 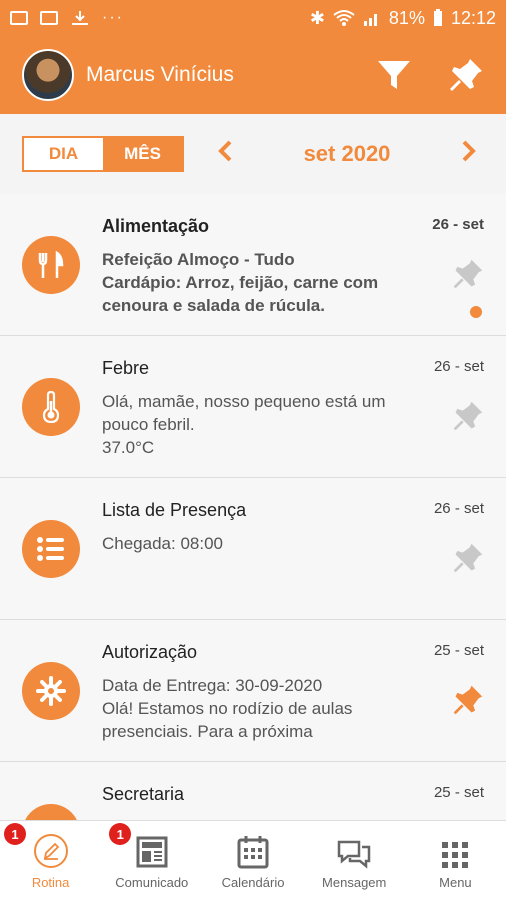 What do you see at coordinates (225, 151) in the screenshot?
I see `chevron-left-icon` at bounding box center [225, 151].